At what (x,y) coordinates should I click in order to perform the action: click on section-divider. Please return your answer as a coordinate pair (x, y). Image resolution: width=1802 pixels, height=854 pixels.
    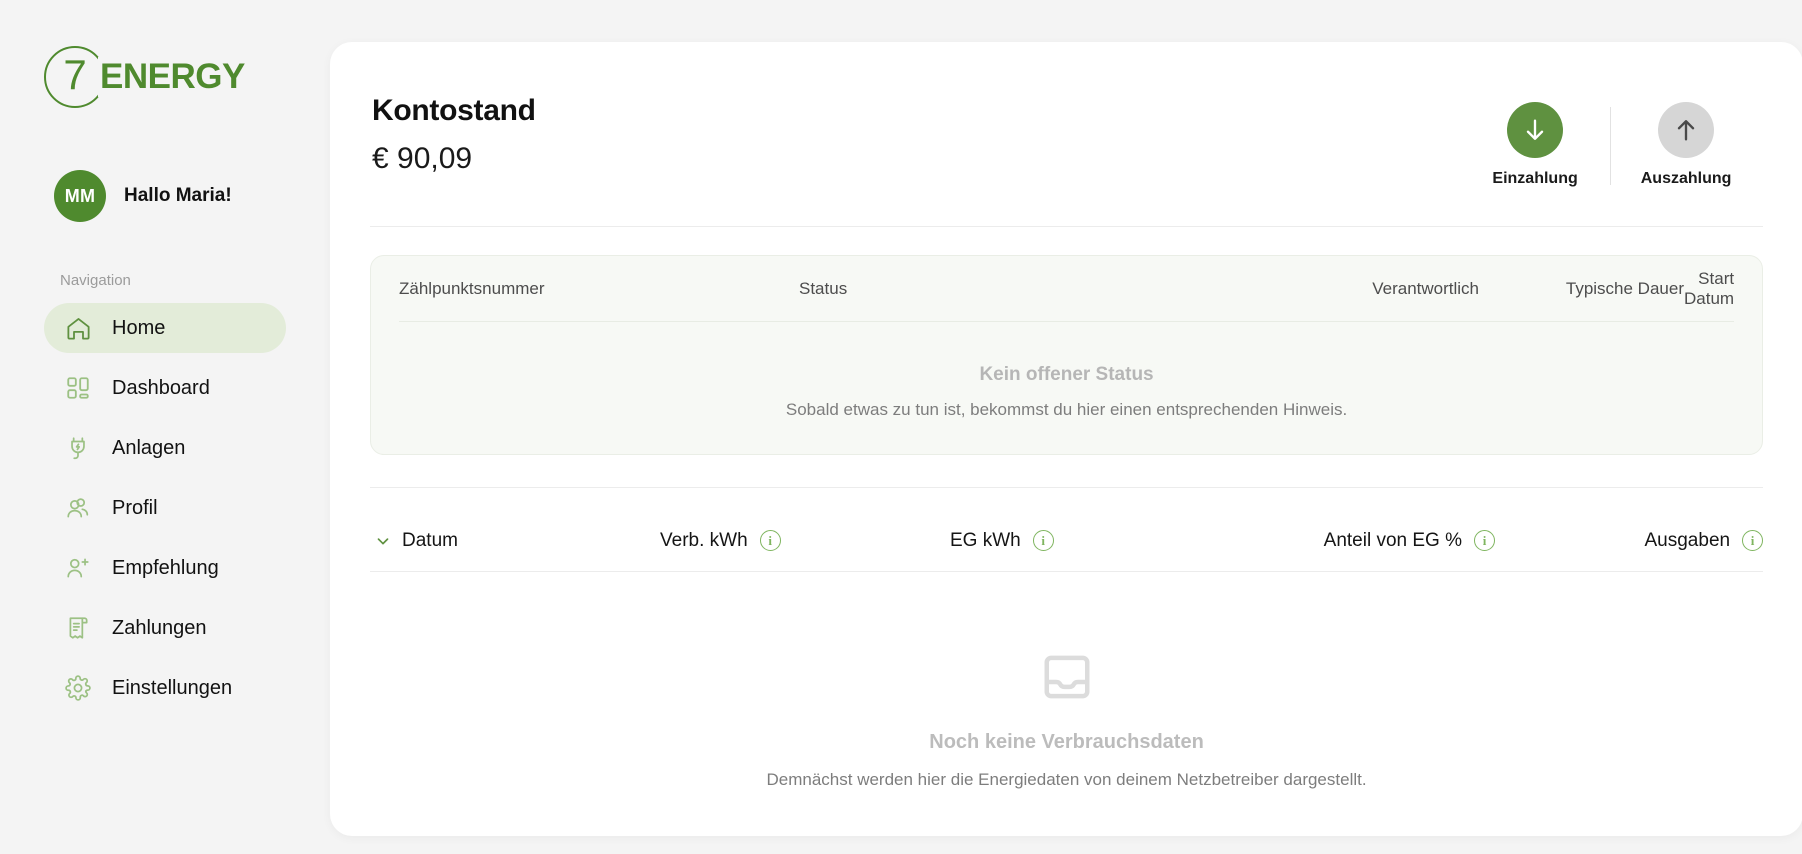
    Looking at the image, I should click on (1067, 487).